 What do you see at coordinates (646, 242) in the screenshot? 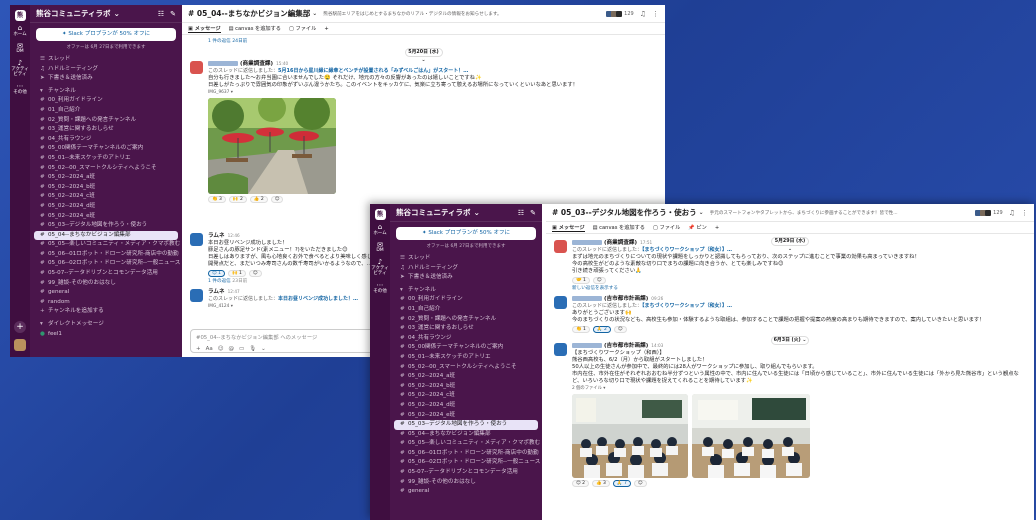
I see `timestamp: 17:51` at bounding box center [646, 242].